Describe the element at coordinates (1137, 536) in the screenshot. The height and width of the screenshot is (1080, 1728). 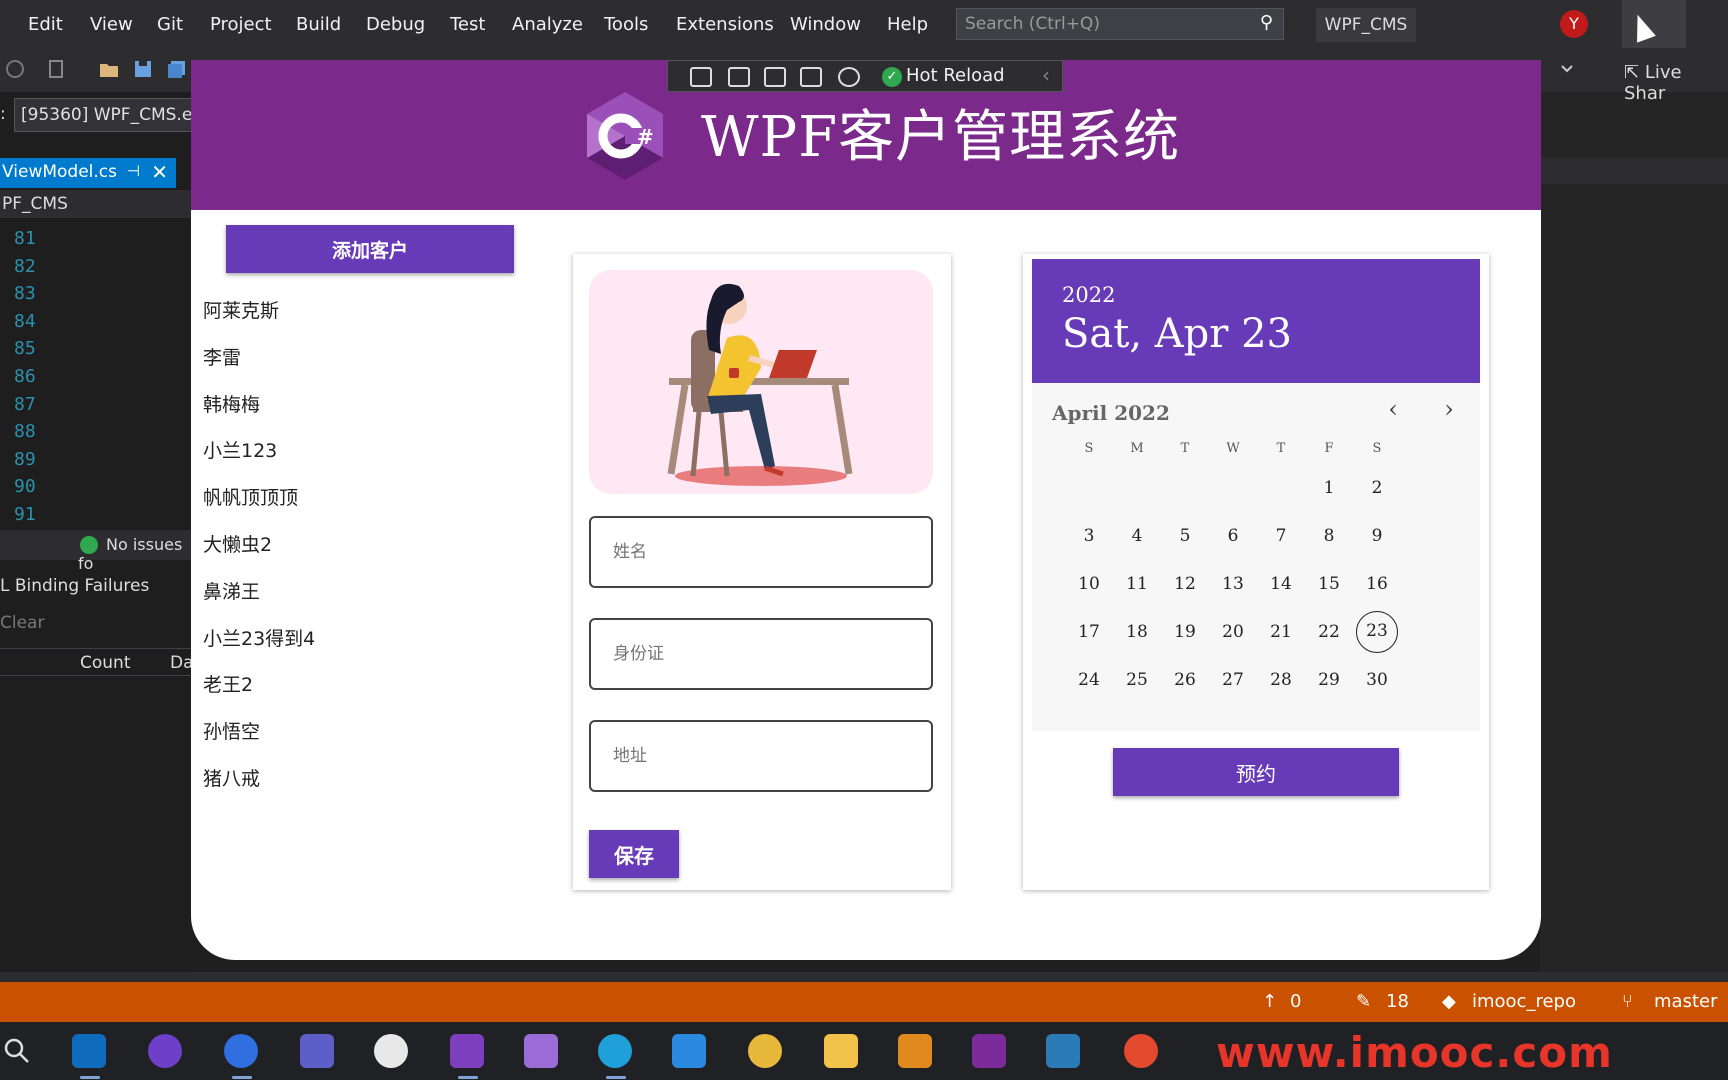
I see `calendar-day: 4` at that location.